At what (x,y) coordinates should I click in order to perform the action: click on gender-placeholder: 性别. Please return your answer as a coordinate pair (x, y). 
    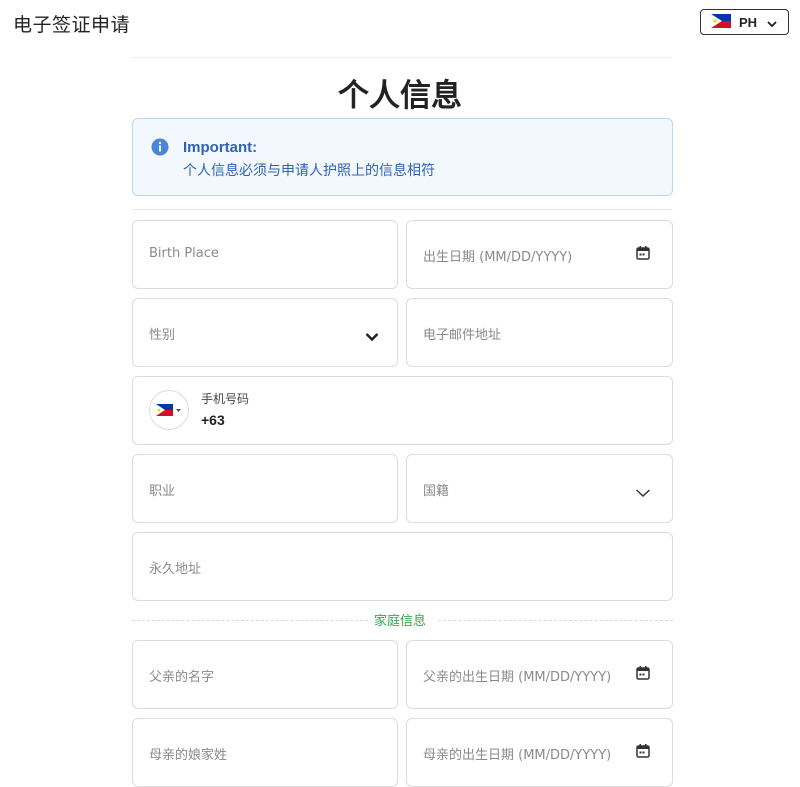
    Looking at the image, I should click on (162, 335).